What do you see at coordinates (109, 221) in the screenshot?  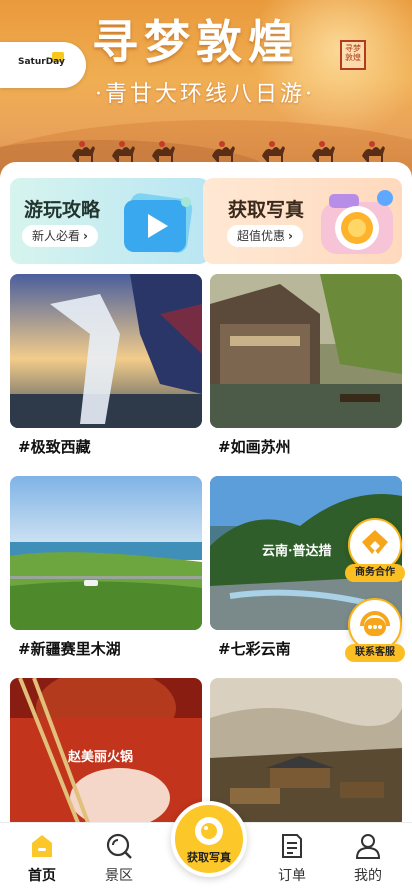 I see `guide-promo-card: 游玩攻略 新人必看 ›` at bounding box center [109, 221].